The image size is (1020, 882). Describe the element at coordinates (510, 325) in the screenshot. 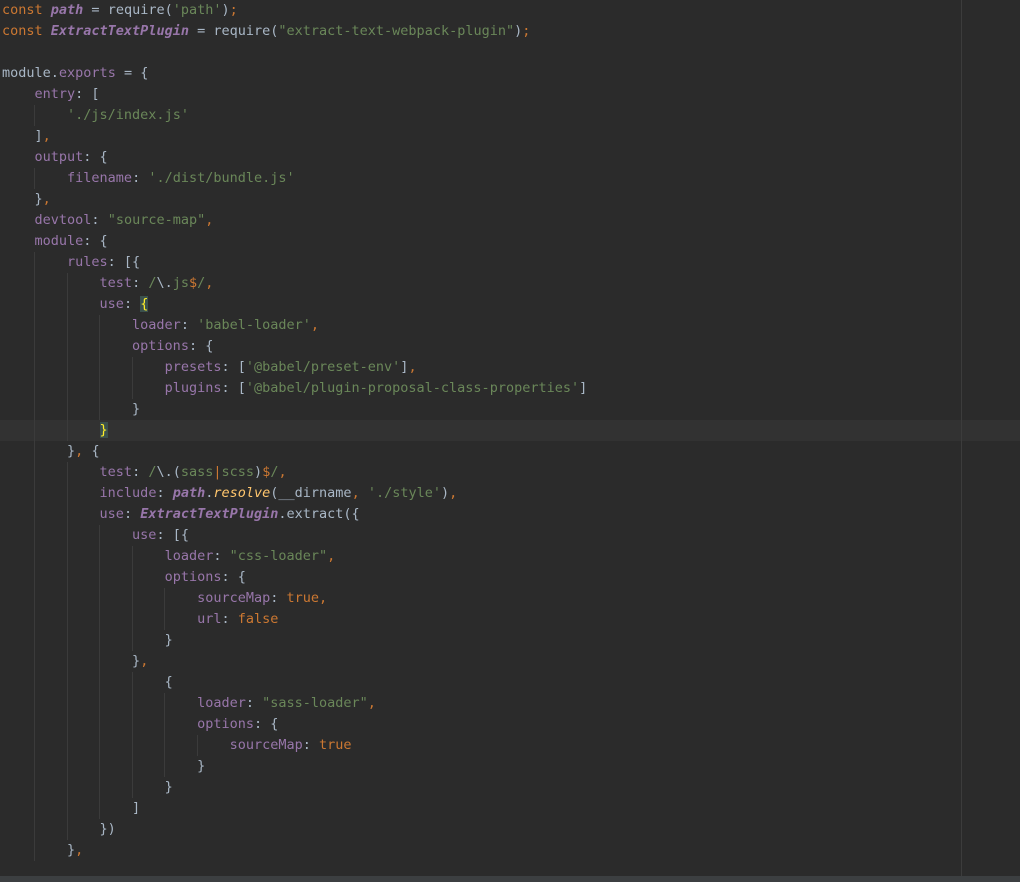

I see `code-line: loader: 'babel-loader',` at that location.